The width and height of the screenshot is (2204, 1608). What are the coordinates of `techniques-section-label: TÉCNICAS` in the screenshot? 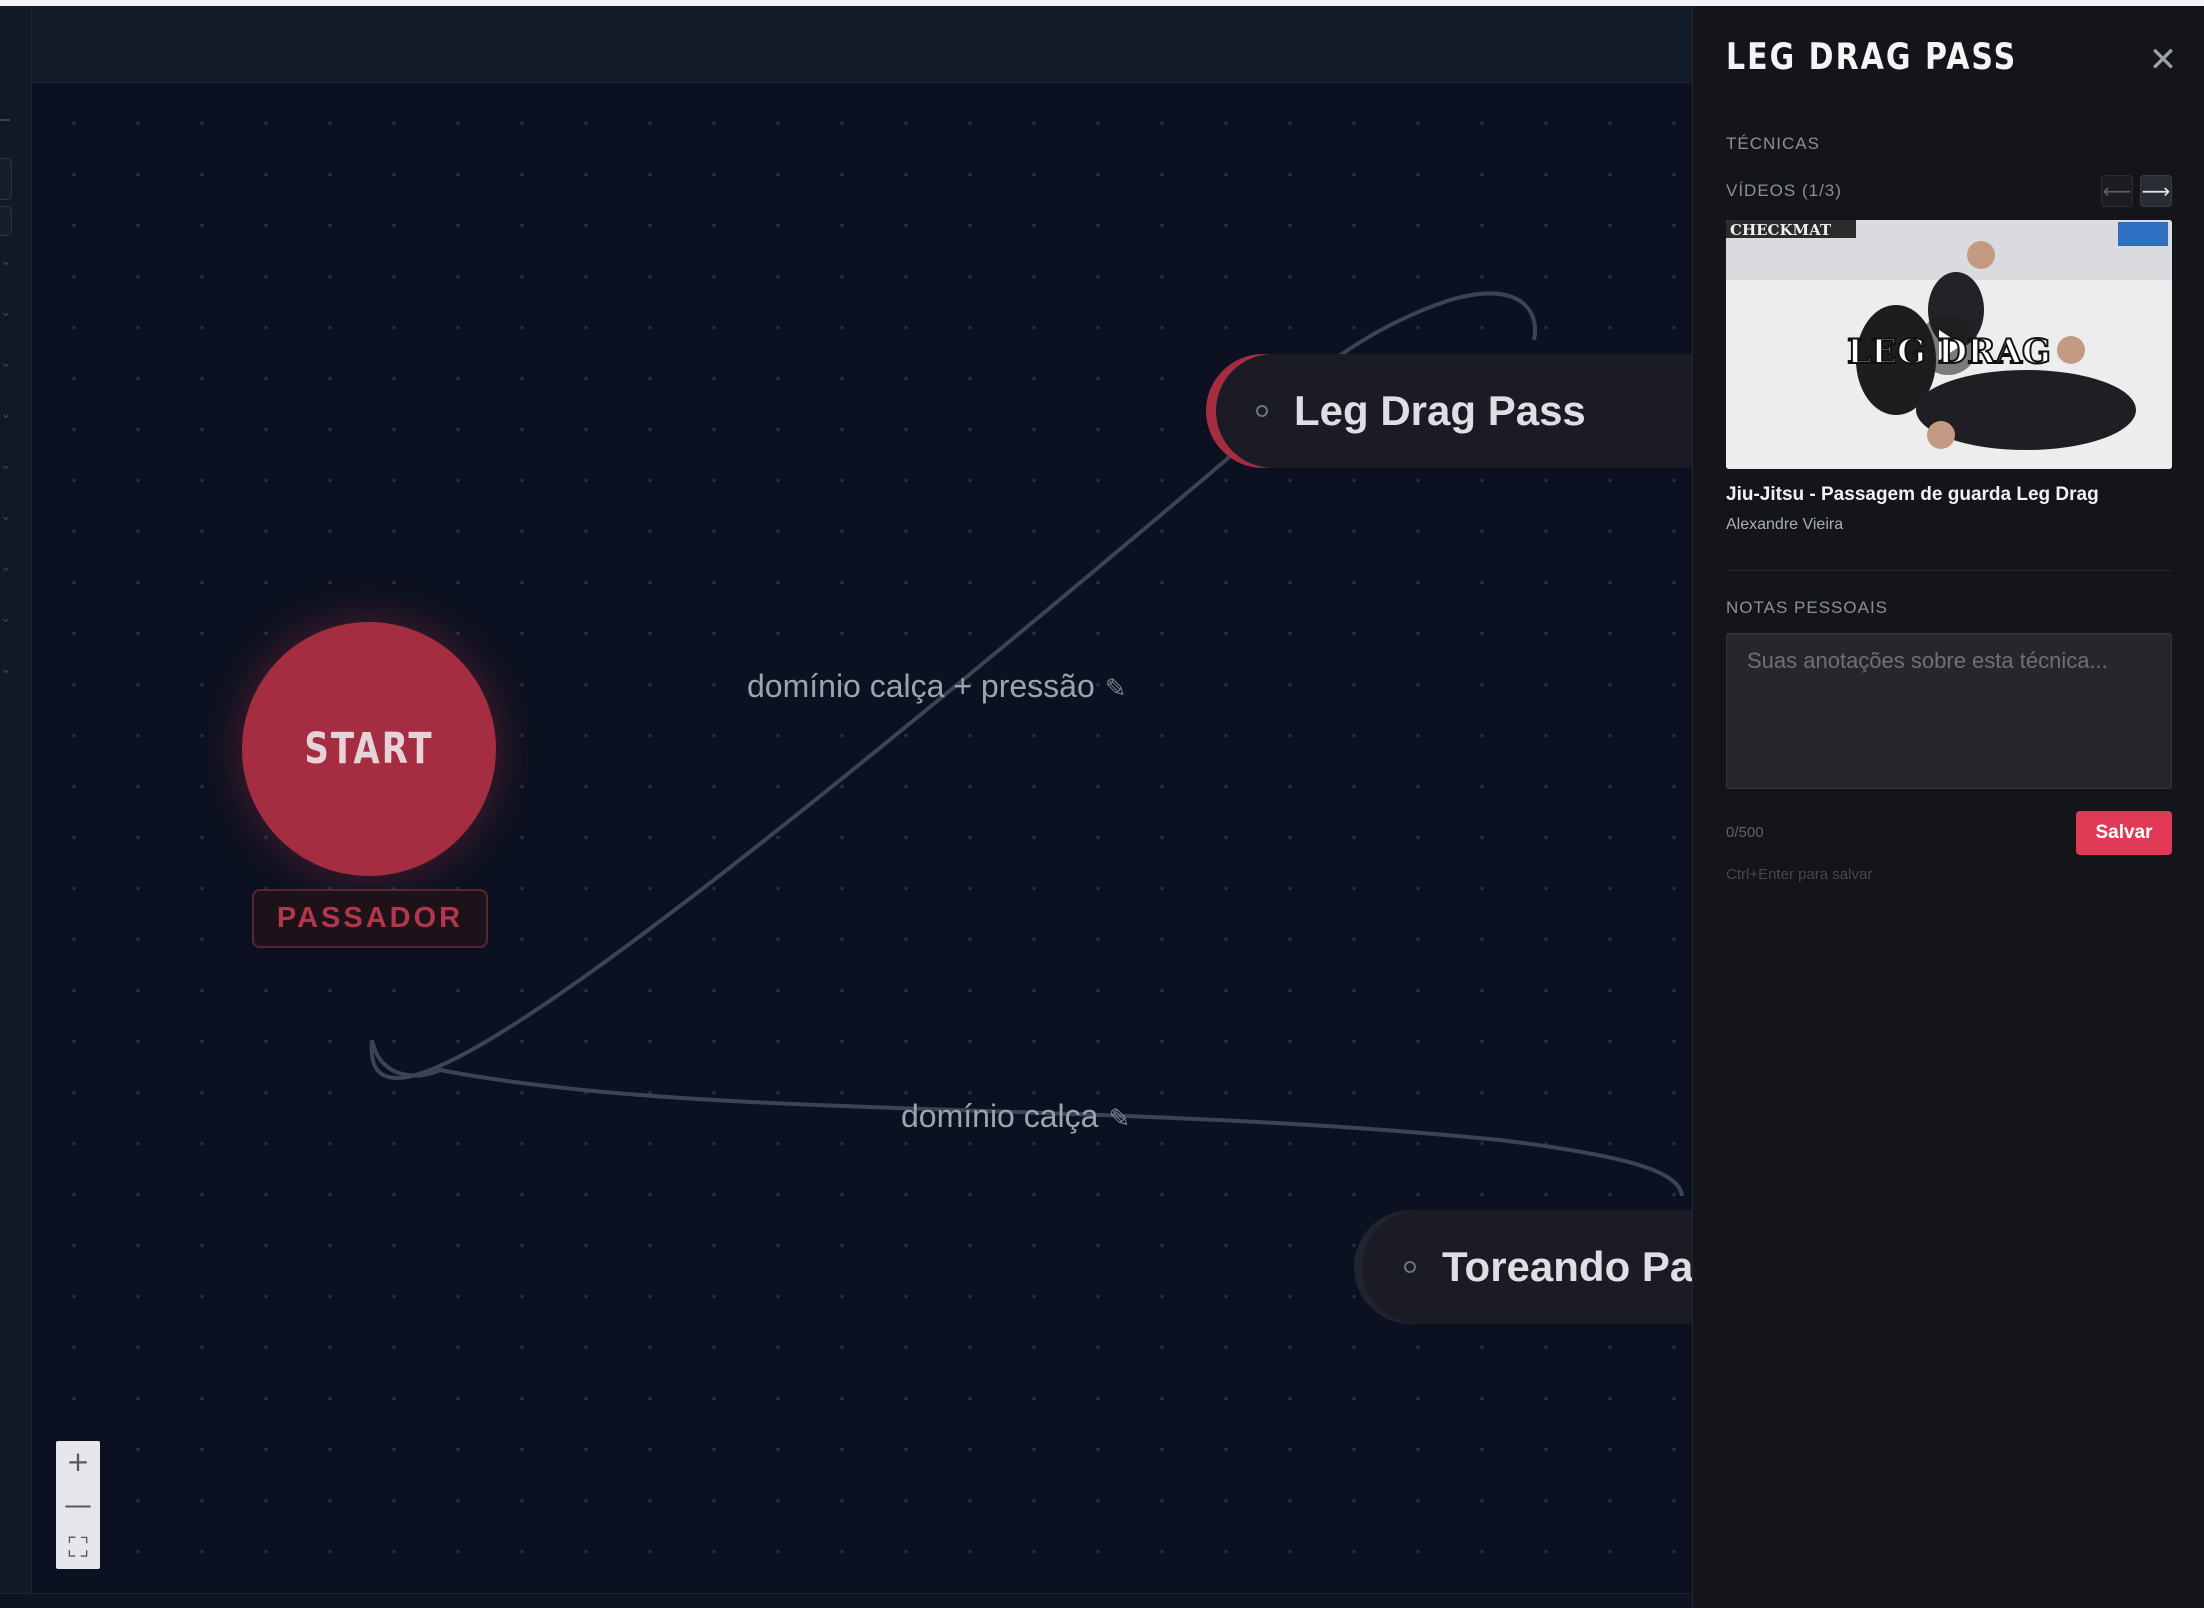 It's located at (1773, 143).